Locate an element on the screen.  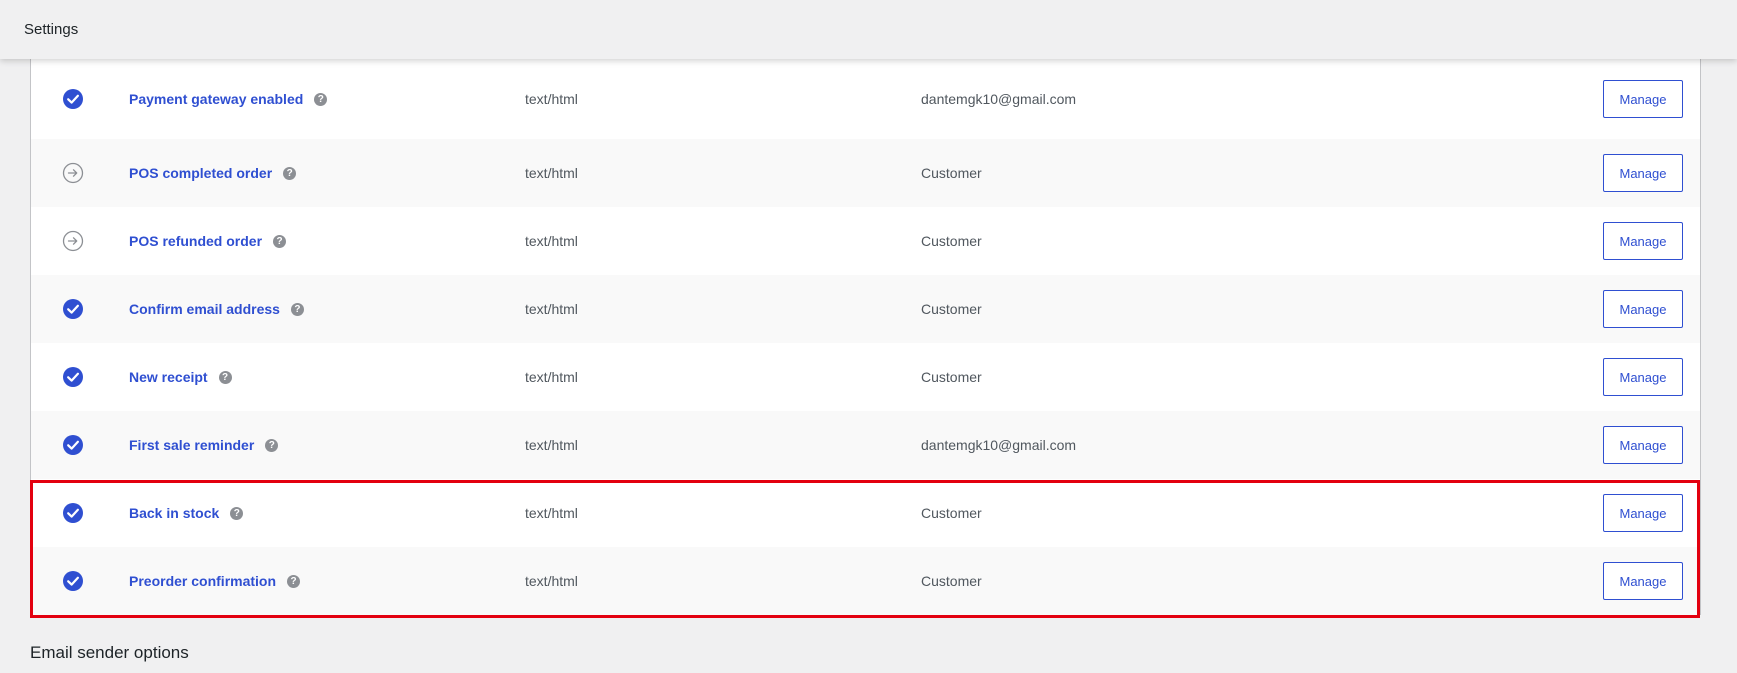
email-name-link: Confirm email address? is located at coordinates (216, 309).